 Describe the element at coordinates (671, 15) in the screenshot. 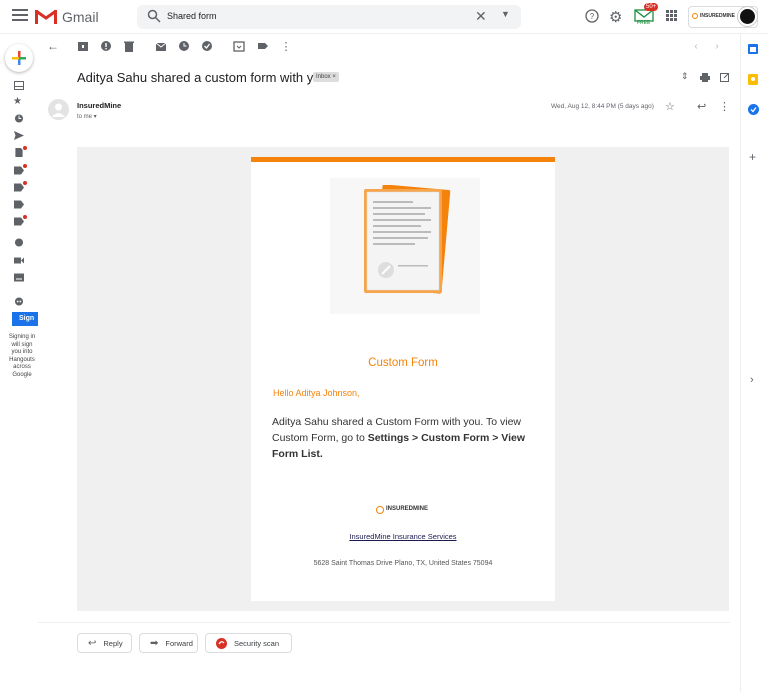

I see `apps-grid-icon` at that location.